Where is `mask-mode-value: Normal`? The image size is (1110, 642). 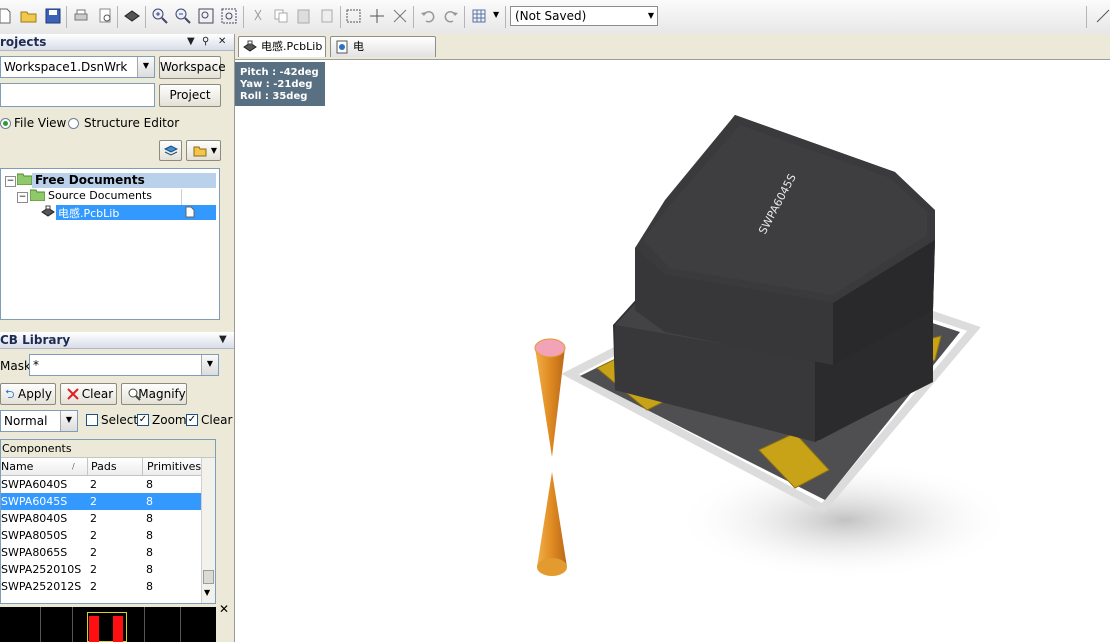 mask-mode-value: Normal is located at coordinates (26, 421).